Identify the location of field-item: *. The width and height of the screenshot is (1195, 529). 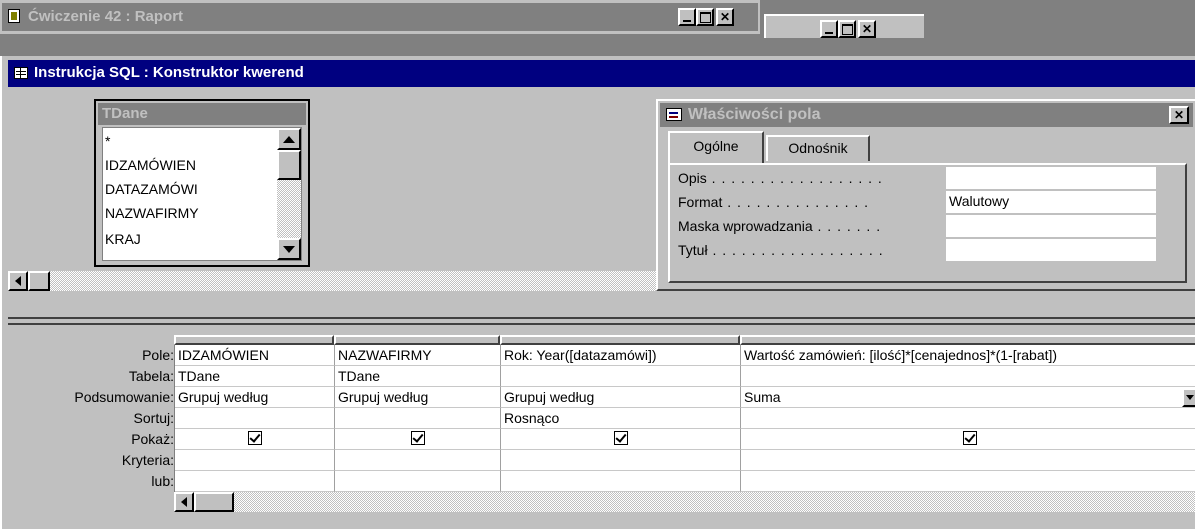
(107, 141).